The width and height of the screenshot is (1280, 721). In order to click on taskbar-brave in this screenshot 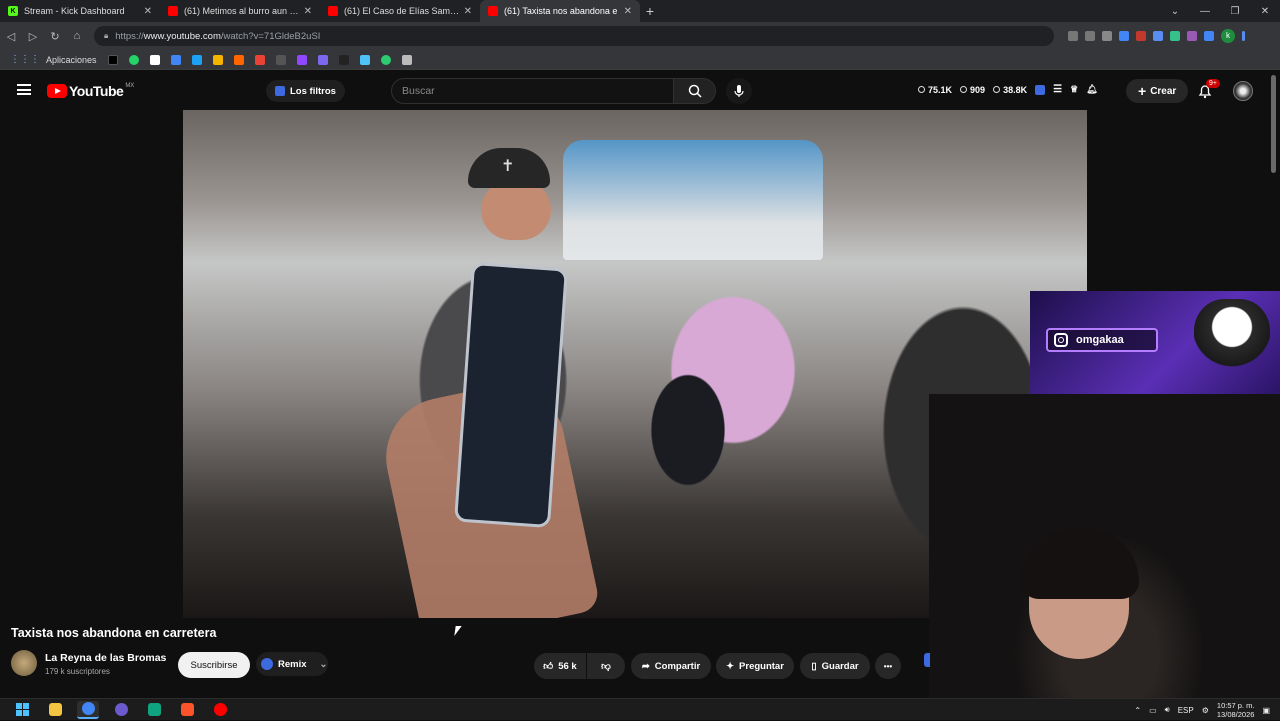, I will do `click(187, 710)`.